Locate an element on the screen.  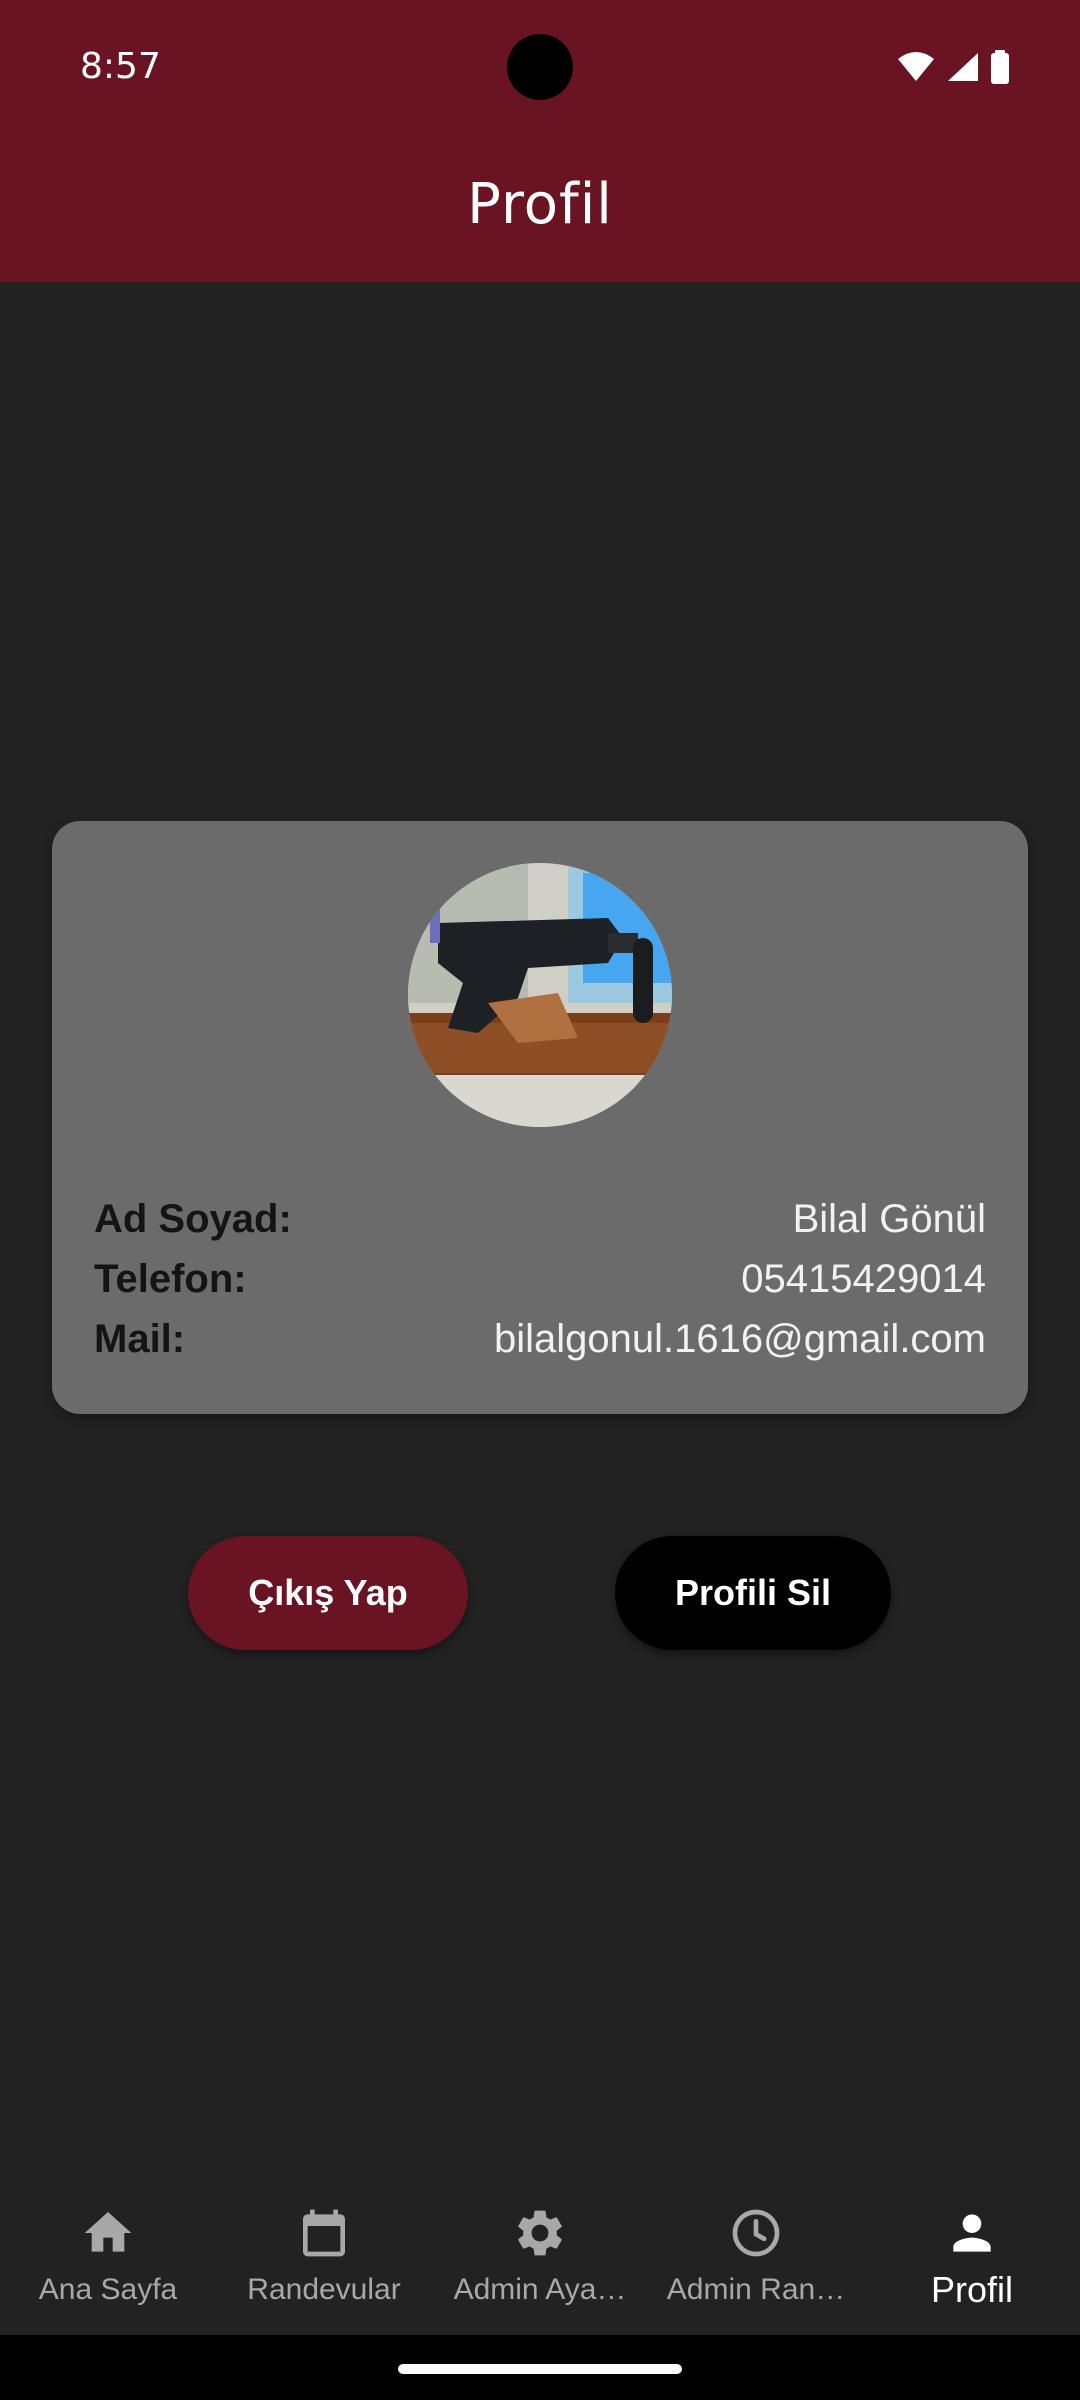
avatar-photo is located at coordinates (540, 995).